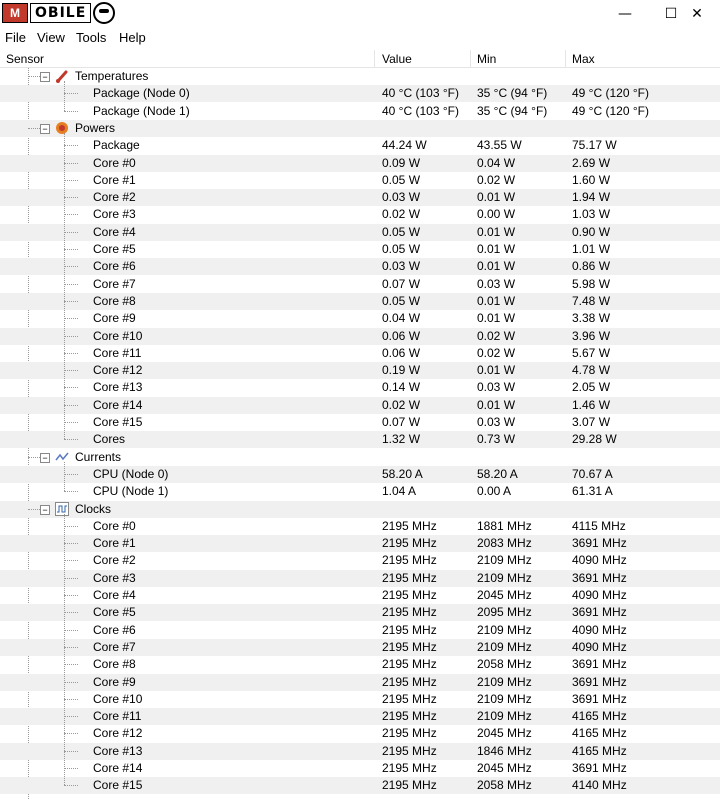 The image size is (720, 799). Describe the element at coordinates (61, 13) in the screenshot. I see `logo-wordmark: OBILE` at that location.